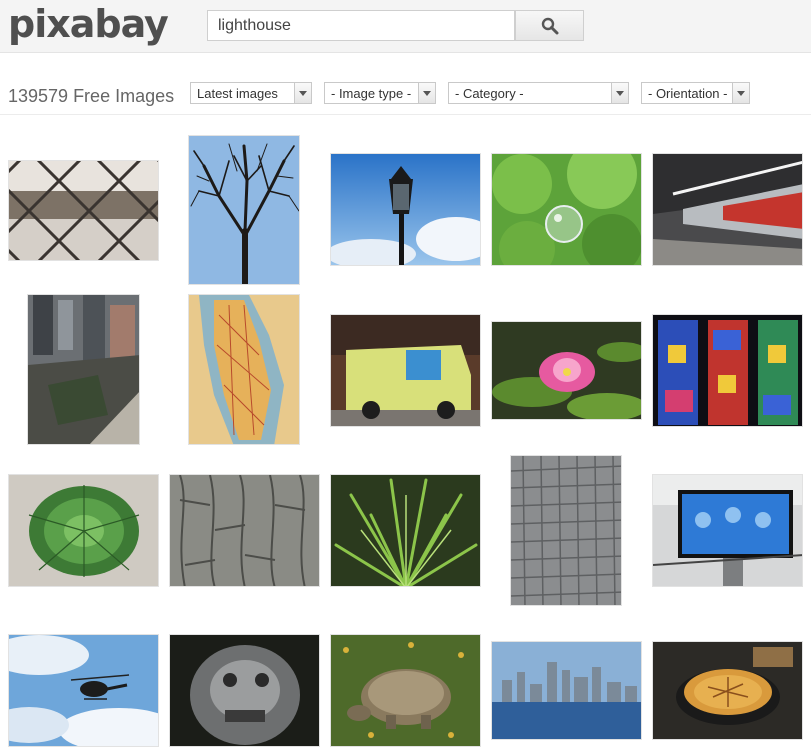 The image size is (811, 755). I want to click on image-thumb-green-plant, so click(405, 530).